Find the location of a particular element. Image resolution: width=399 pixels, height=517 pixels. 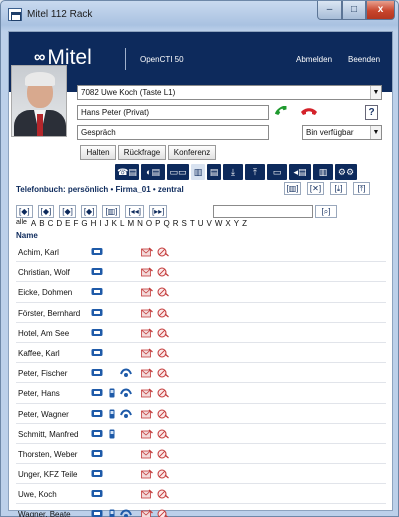

filter-4-button: [◆] is located at coordinates (89, 211).